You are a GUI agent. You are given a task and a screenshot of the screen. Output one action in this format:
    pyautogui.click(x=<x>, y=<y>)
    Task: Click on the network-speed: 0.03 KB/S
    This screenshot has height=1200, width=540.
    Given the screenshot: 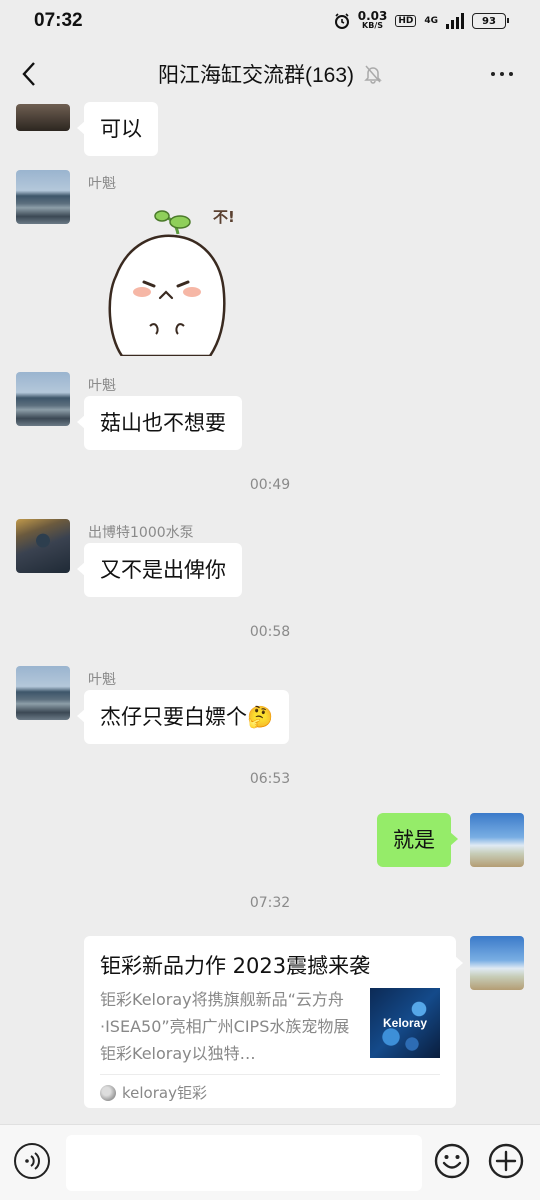 What is the action you would take?
    pyautogui.click(x=372, y=20)
    